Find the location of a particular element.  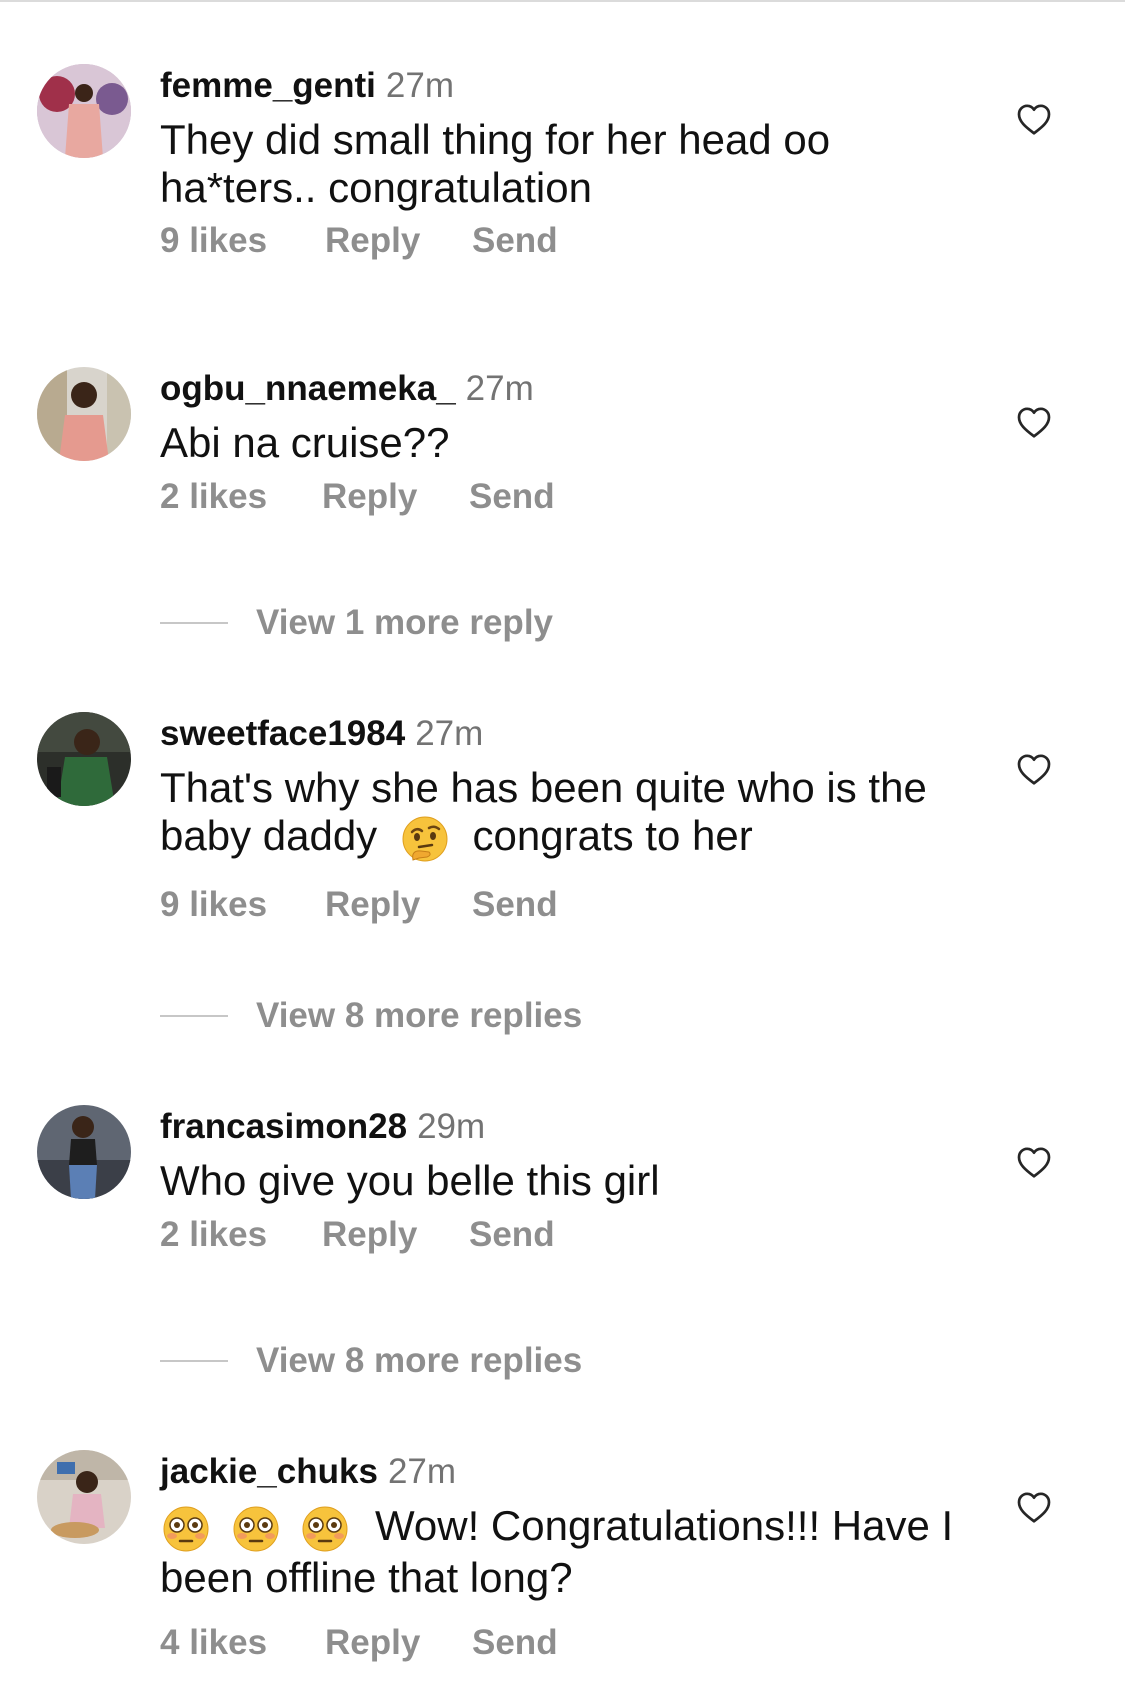

comment-header: ogbu_nnaemeka_ 27m is located at coordinates (347, 389).